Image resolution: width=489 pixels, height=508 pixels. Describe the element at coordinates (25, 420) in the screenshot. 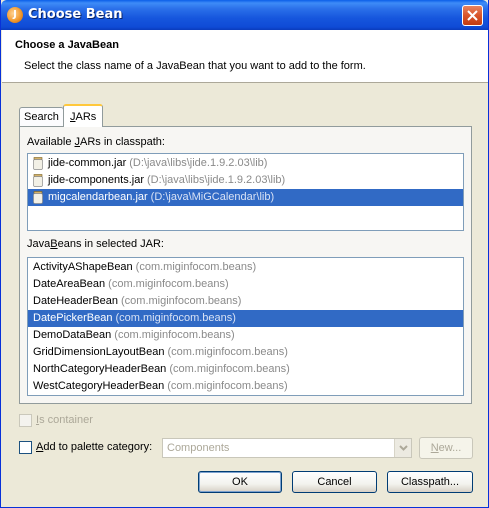

I see `is-container-checkbox` at that location.